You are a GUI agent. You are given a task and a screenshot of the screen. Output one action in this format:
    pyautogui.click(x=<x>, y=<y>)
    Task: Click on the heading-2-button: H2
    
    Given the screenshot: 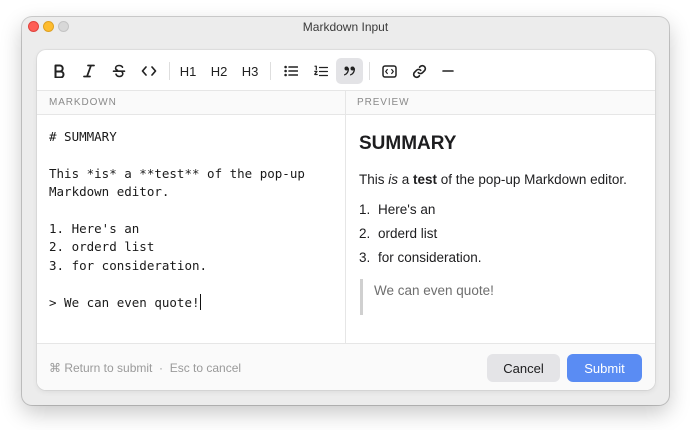 What is the action you would take?
    pyautogui.click(x=219, y=71)
    